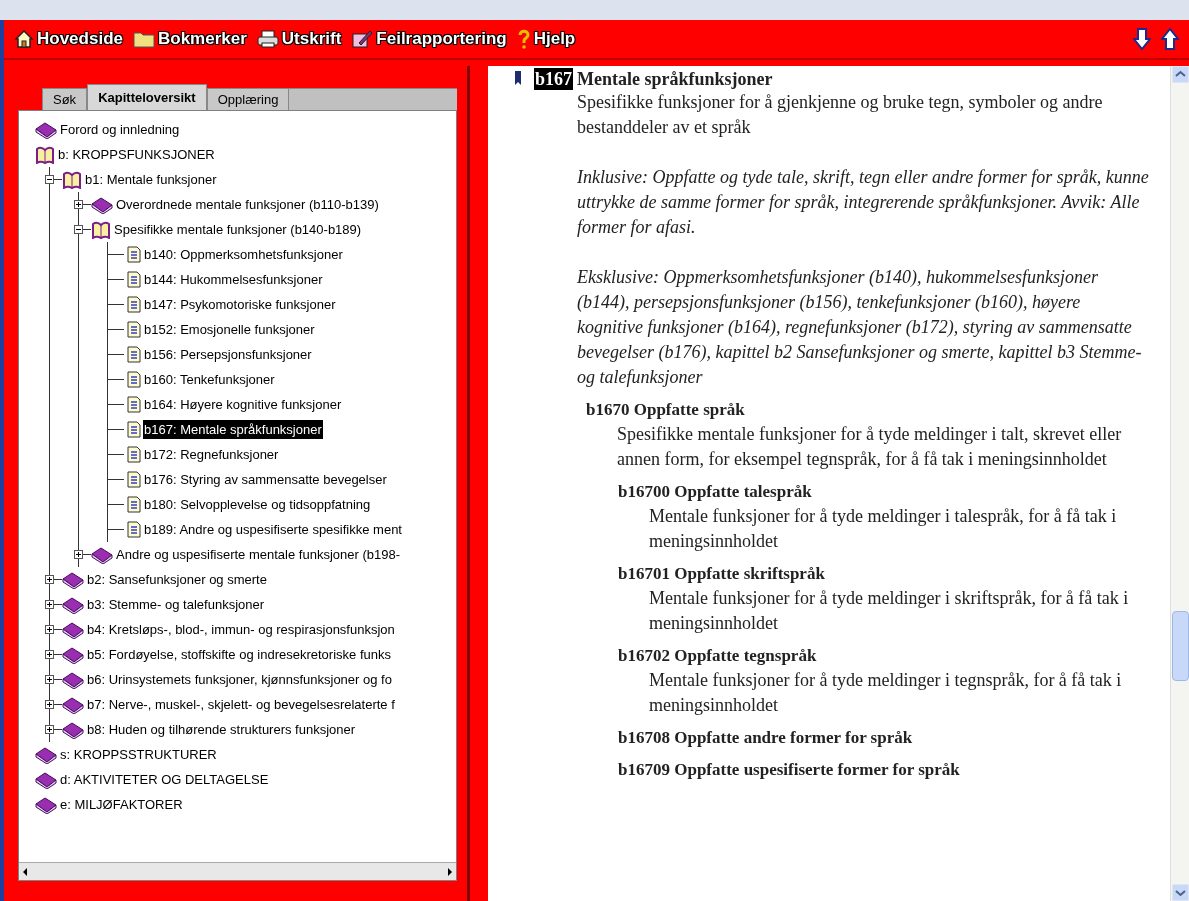  I want to click on tree-item: b5: Fordøyelse, stoffskifte og indresekretoriske funks, so click(239, 654).